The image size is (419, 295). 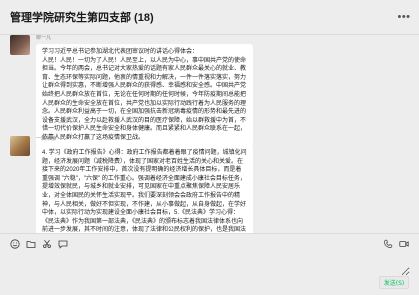 What do you see at coordinates (31, 244) in the screenshot?
I see `folder-icon` at bounding box center [31, 244].